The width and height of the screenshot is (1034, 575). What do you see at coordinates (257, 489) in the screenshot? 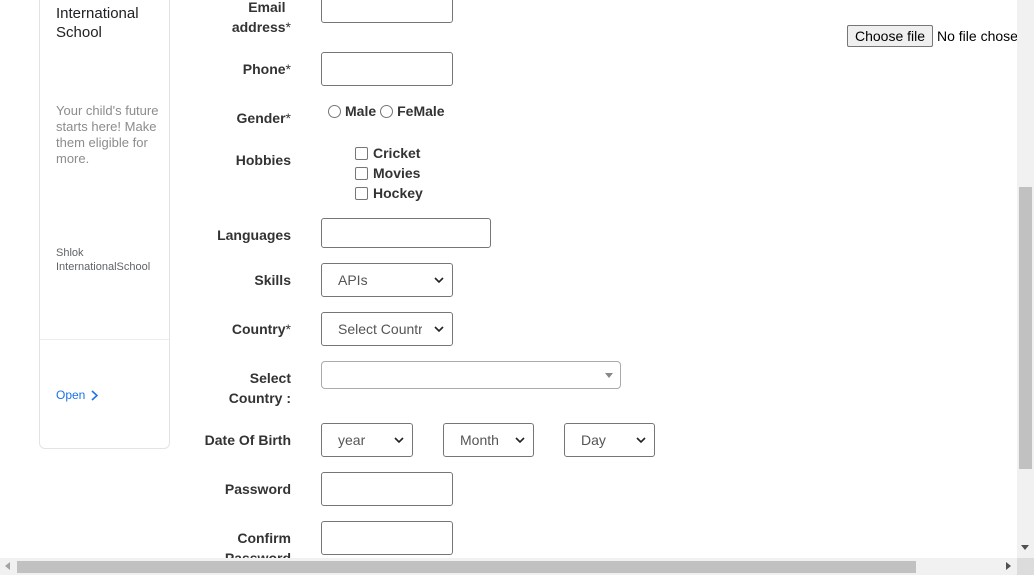
I see `password-label: Password` at bounding box center [257, 489].